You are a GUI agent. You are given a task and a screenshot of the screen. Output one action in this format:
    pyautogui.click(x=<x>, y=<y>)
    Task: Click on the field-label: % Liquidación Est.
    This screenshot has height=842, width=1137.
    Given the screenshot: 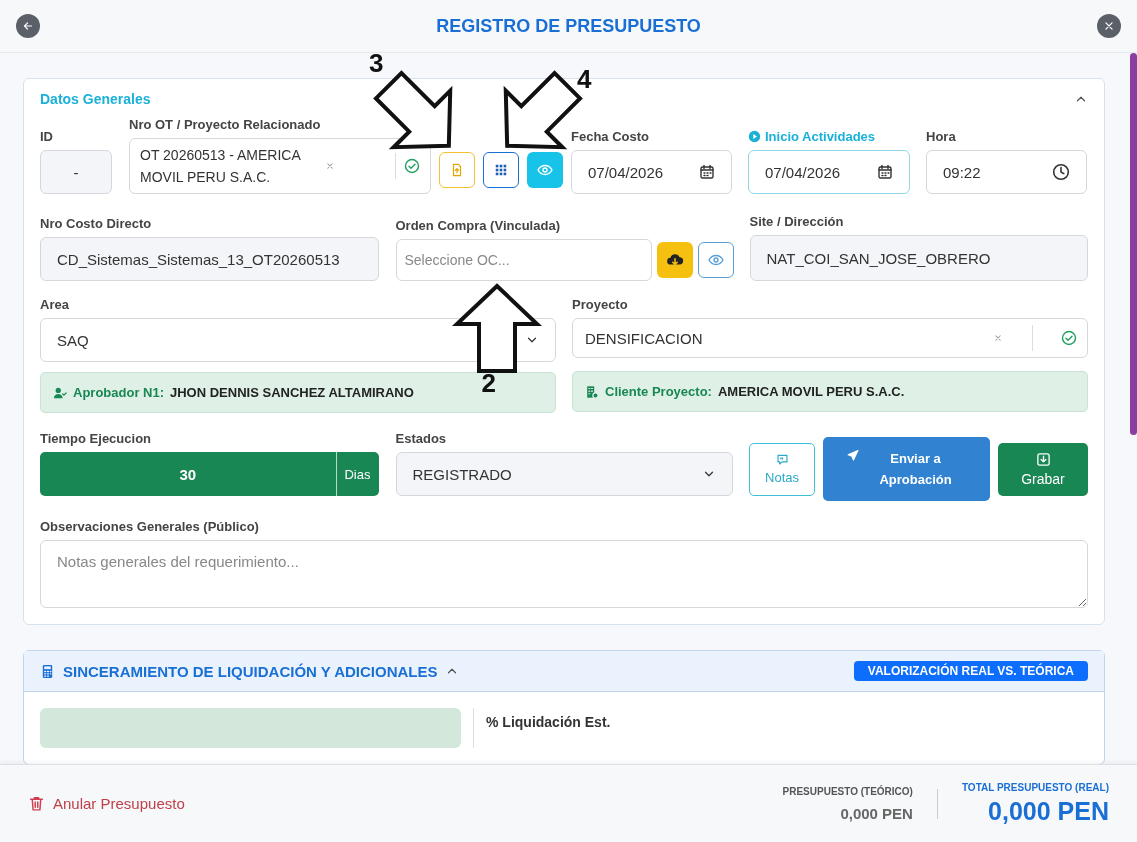 What is the action you would take?
    pyautogui.click(x=548, y=723)
    